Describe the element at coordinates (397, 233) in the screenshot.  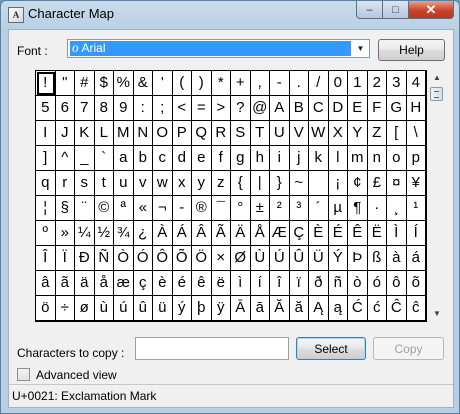
I see `character-cell: Ì` at that location.